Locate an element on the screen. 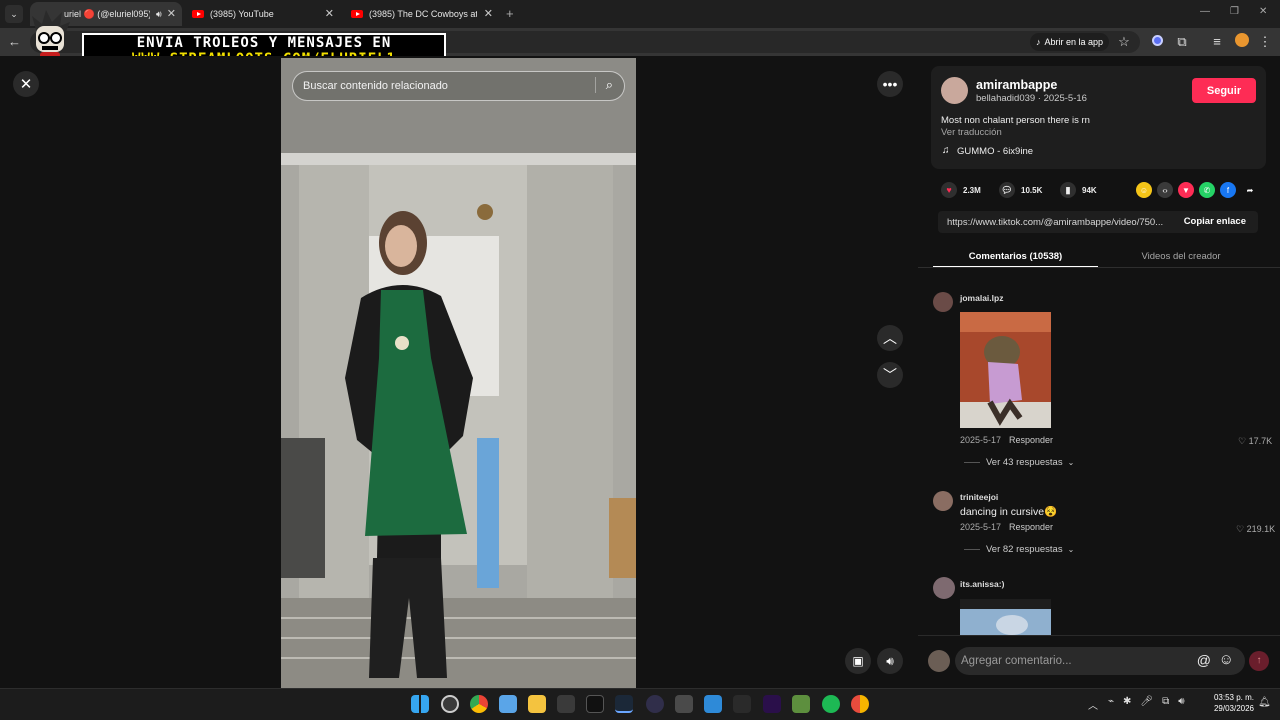 The image size is (1280, 720). tab-youtube: (3985) YouTube ✕ is located at coordinates (262, 14).